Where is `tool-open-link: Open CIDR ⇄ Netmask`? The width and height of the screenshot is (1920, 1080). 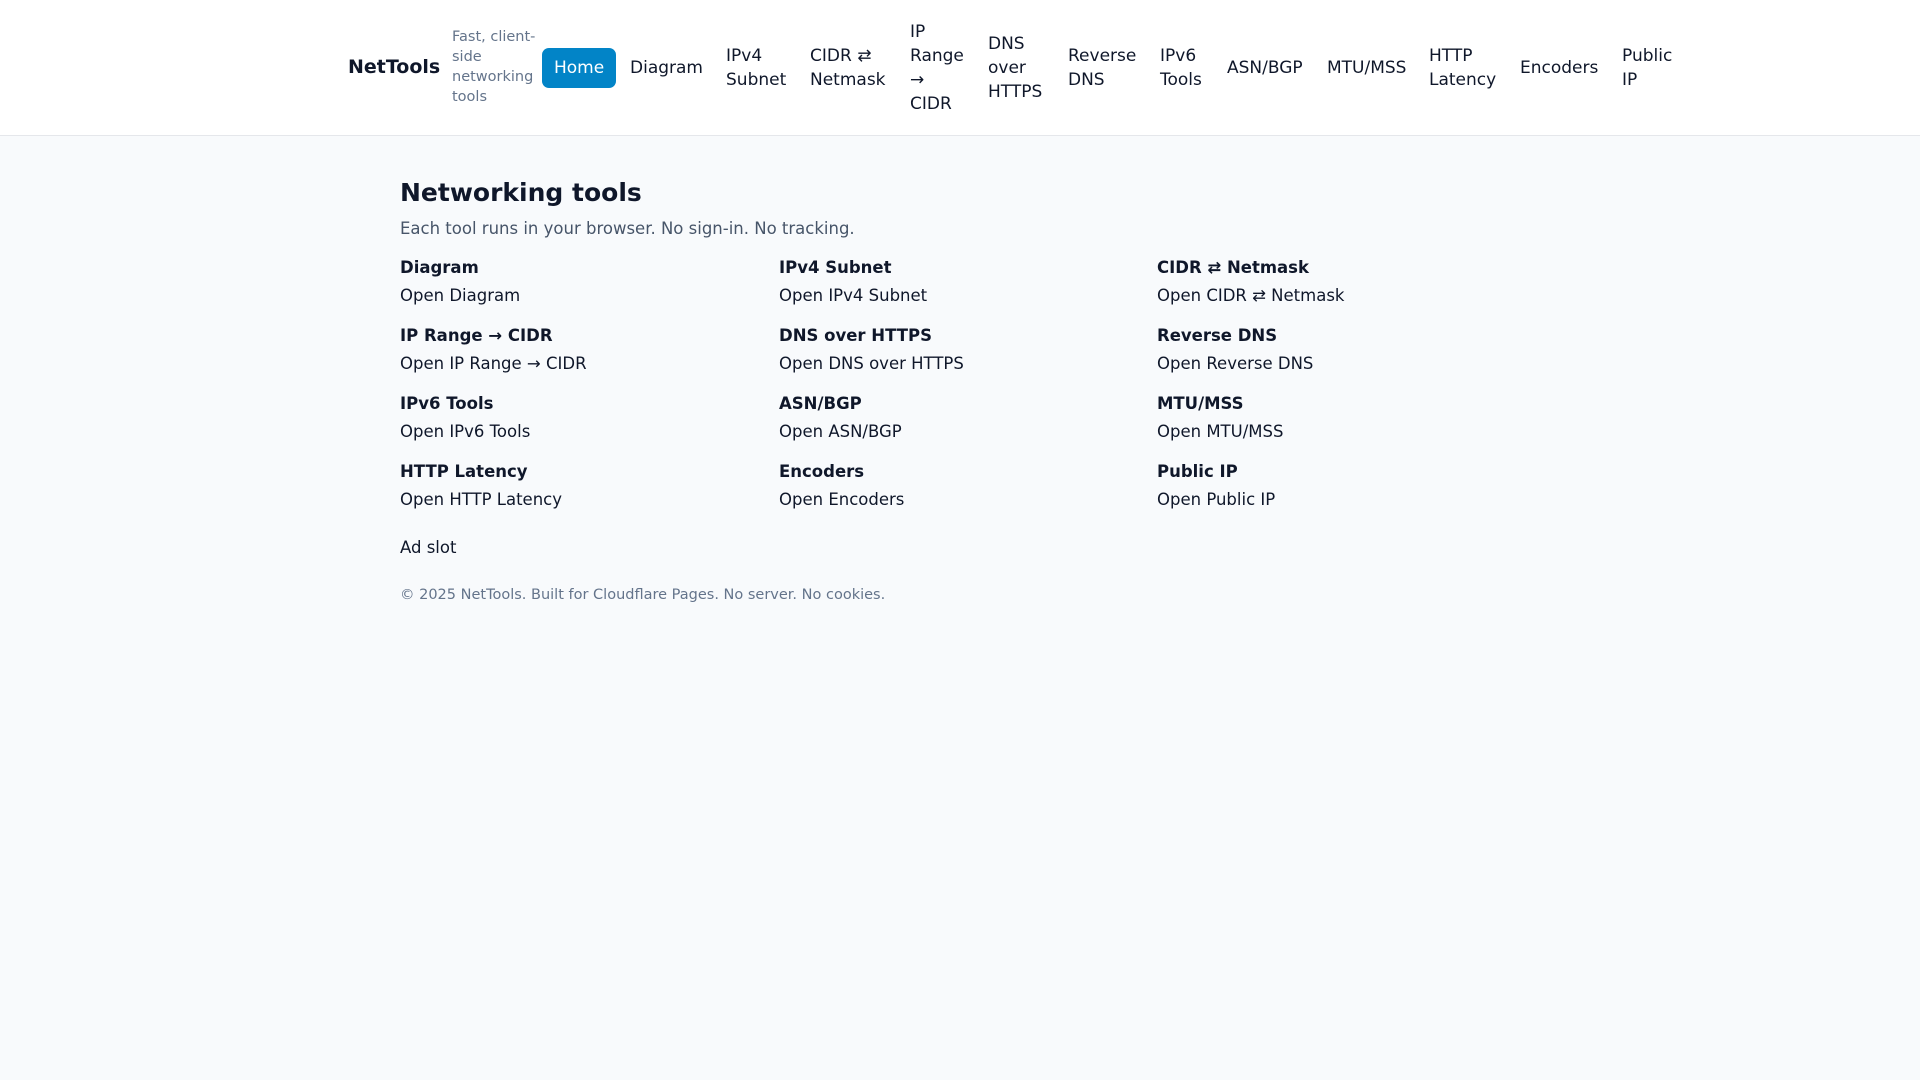
tool-open-link: Open CIDR ⇄ Netmask is located at coordinates (1337, 296).